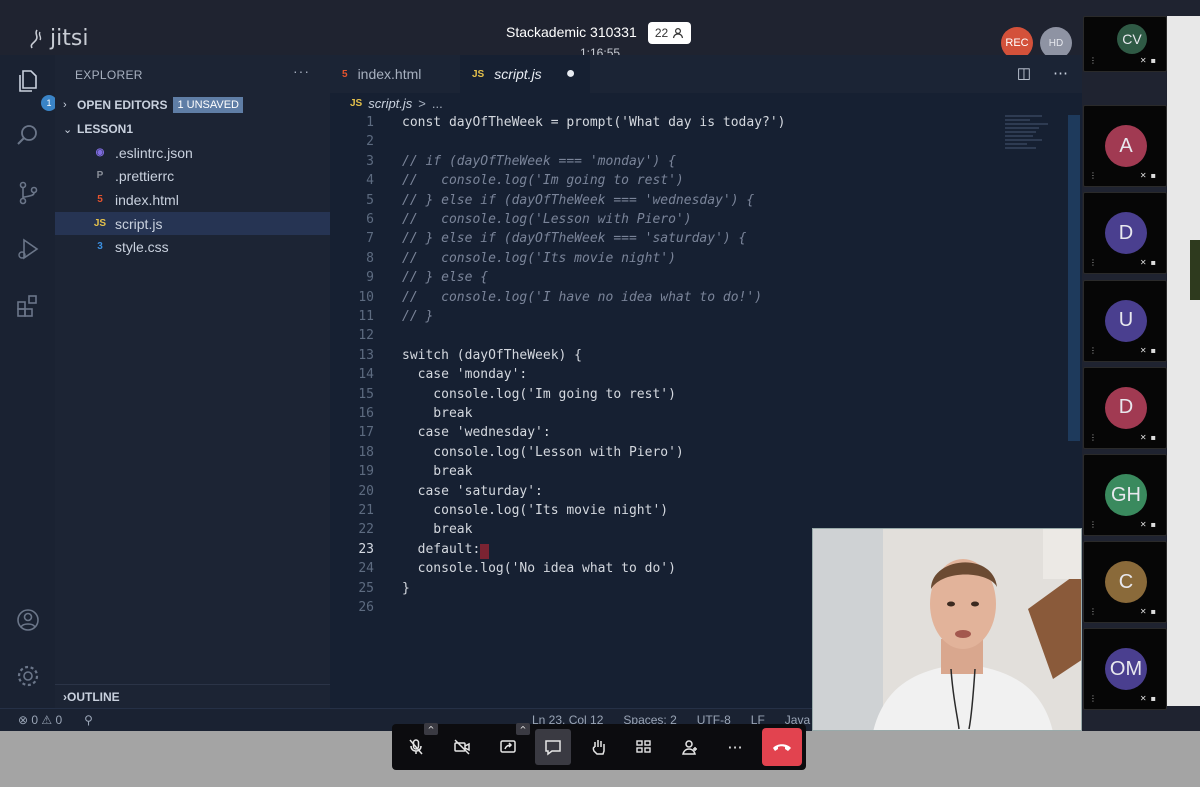  I want to click on file-prettierrc: P .prettierrc, so click(192, 175).